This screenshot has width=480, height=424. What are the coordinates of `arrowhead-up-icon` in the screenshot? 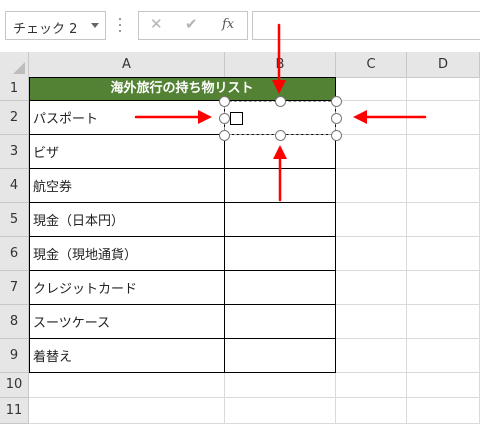 It's located at (280, 152).